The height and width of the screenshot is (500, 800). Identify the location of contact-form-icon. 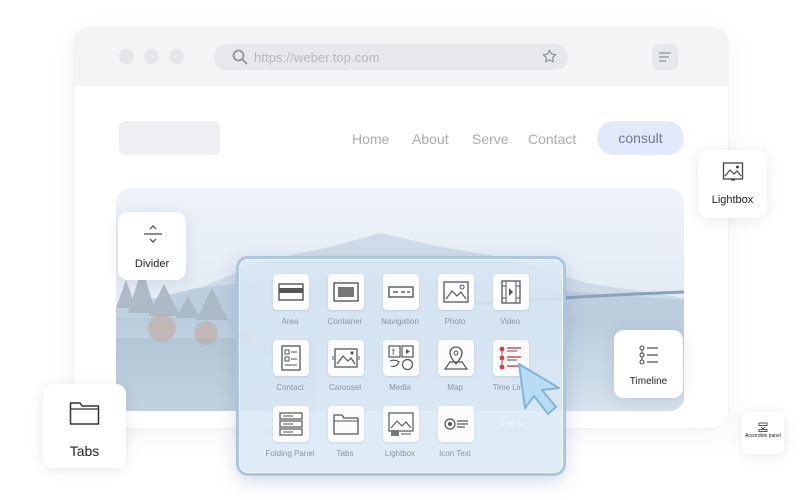
(291, 358).